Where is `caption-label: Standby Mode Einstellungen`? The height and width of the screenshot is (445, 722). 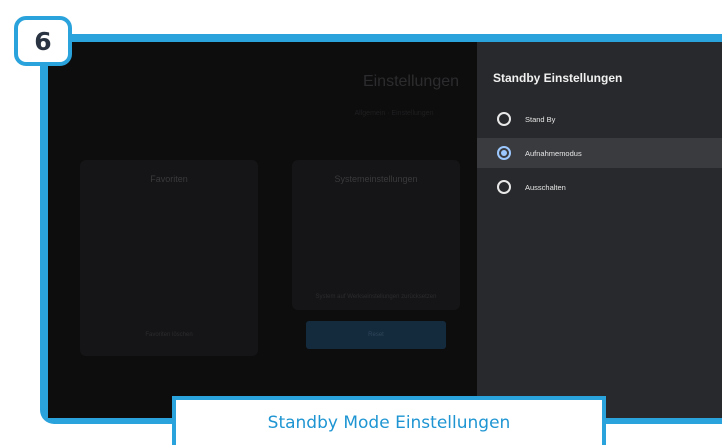
caption-label: Standby Mode Einstellungen is located at coordinates (389, 420).